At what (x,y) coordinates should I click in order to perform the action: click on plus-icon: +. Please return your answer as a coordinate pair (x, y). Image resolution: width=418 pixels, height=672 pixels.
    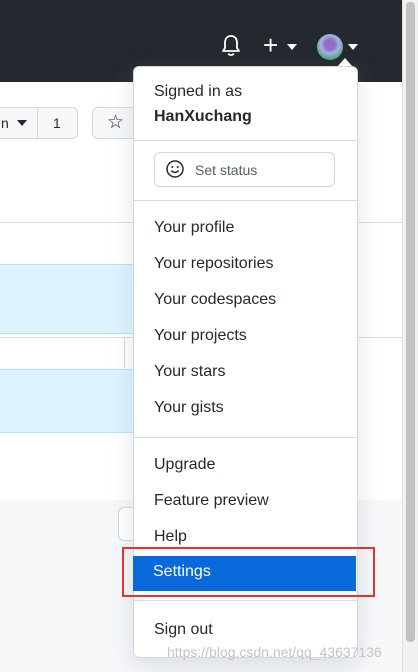
    Looking at the image, I should click on (271, 45).